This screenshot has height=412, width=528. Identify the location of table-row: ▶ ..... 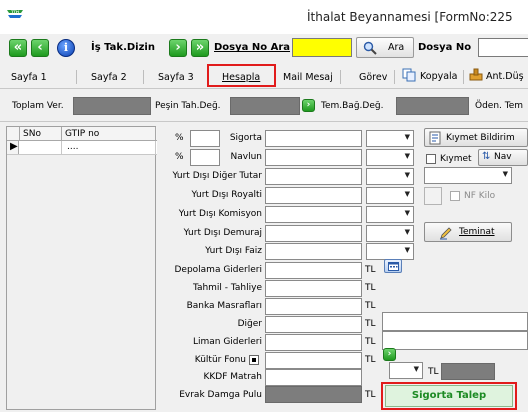
(82, 148).